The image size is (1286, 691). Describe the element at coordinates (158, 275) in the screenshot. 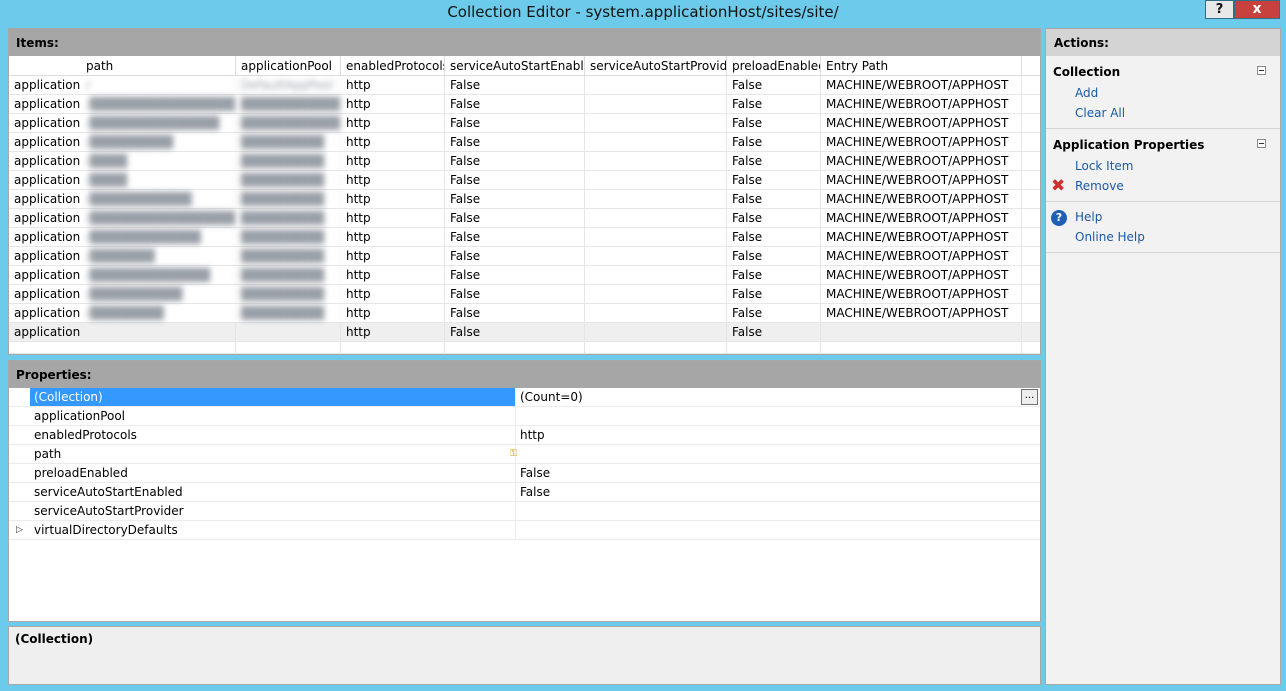

I see `table-cell-path: /█████████████` at that location.